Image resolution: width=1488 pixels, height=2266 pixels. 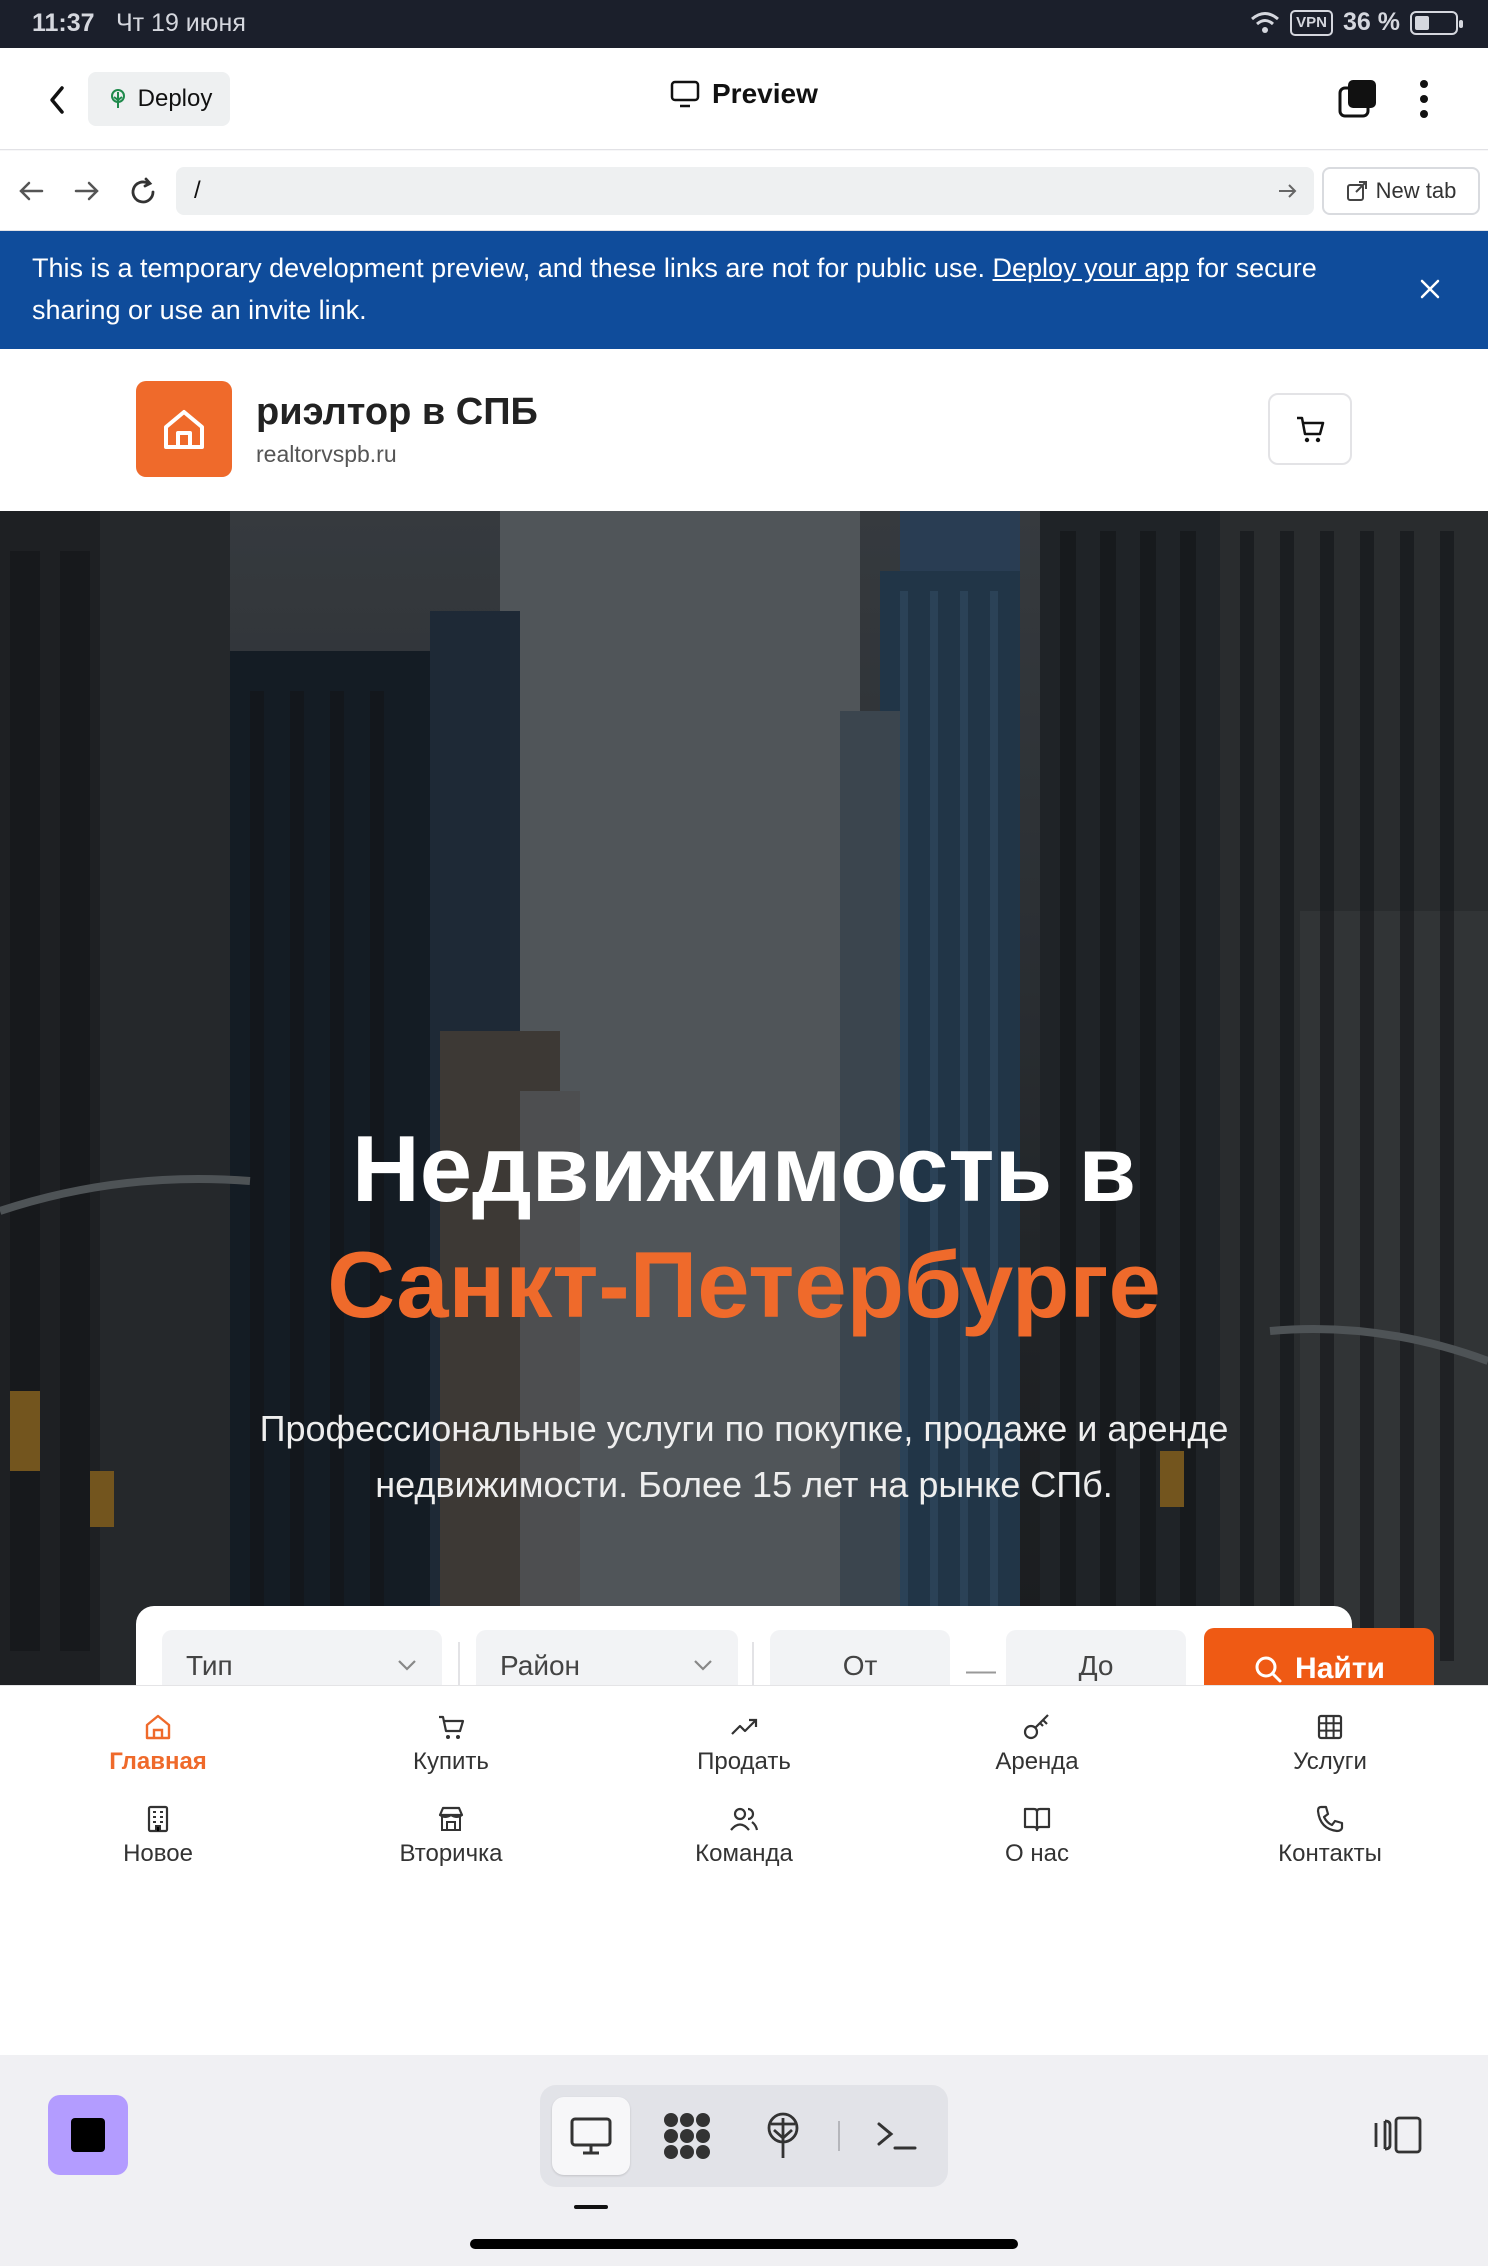 I want to click on url-bar: / New tab, so click(x=744, y=191).